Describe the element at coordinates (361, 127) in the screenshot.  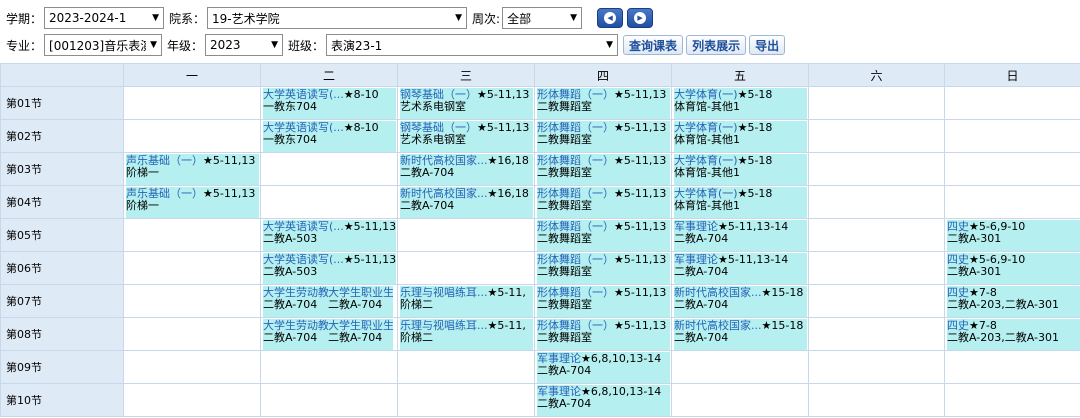
I see `course-weeks: ★8-10` at that location.